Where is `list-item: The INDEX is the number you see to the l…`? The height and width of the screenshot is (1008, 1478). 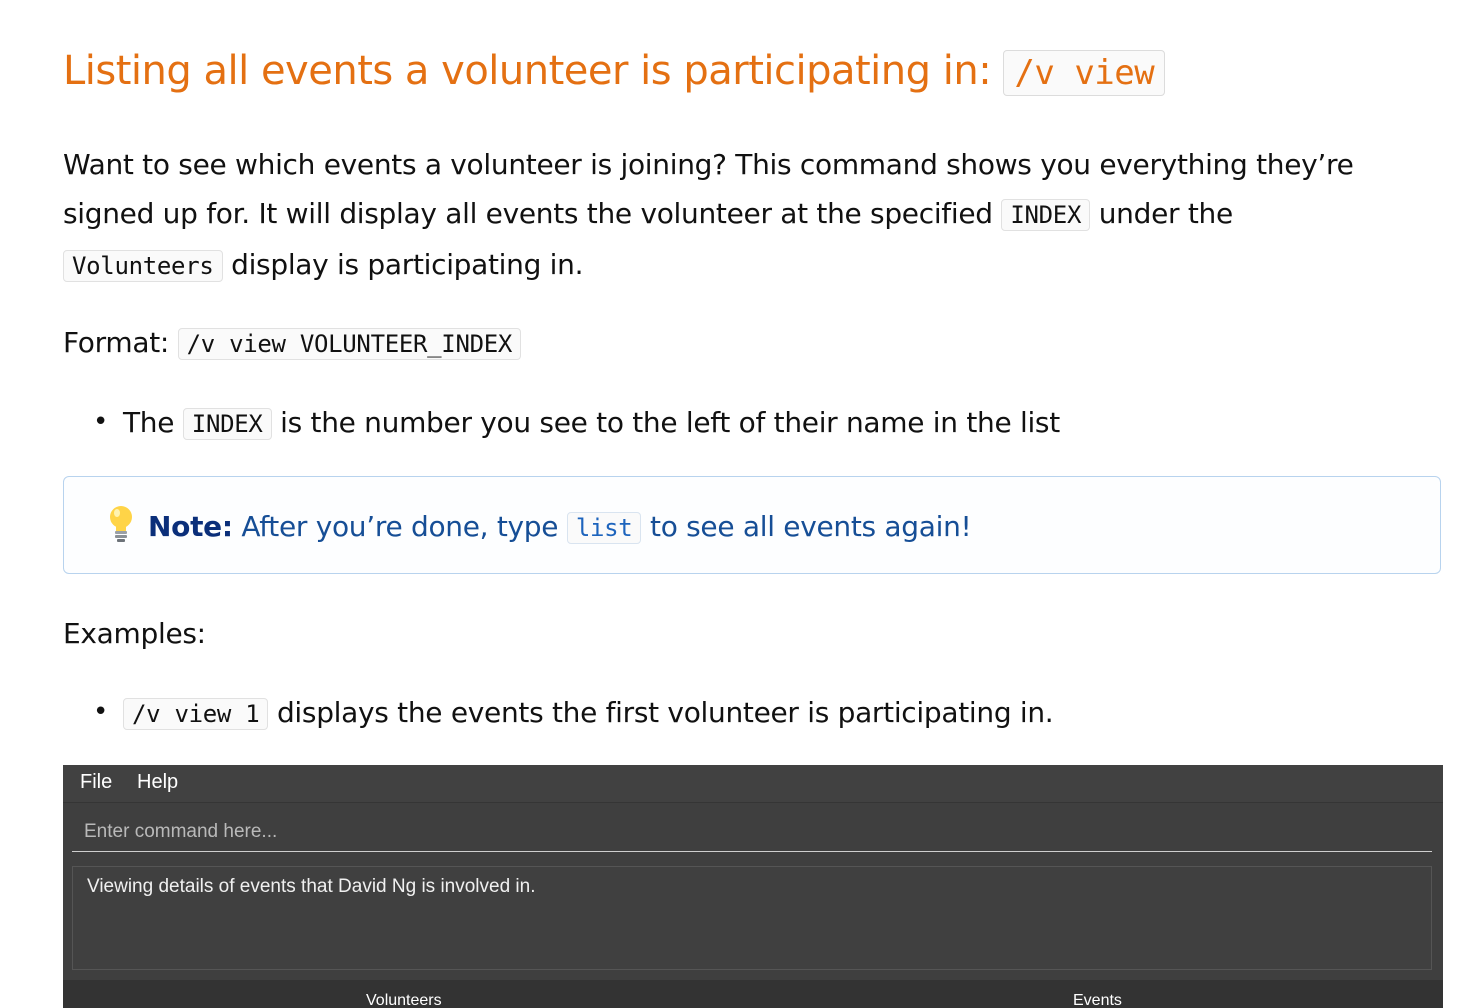
list-item: The INDEX is the number you see to the l… is located at coordinates (561, 423).